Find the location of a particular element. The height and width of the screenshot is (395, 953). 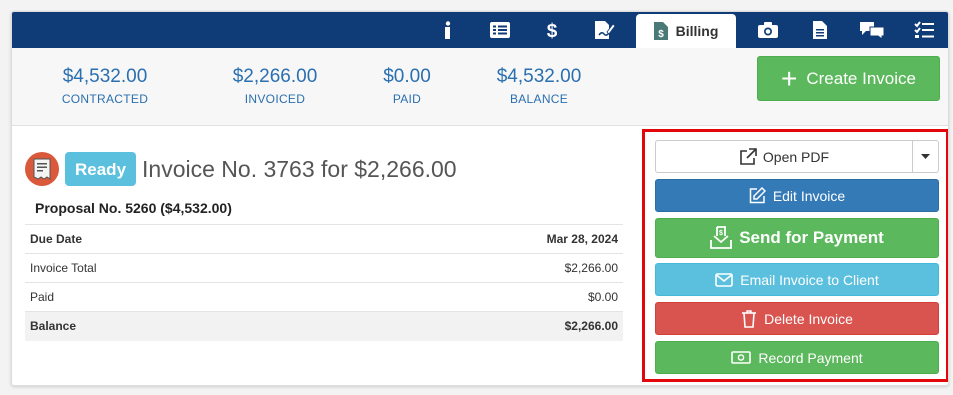

plus-icon: + is located at coordinates (789, 78).